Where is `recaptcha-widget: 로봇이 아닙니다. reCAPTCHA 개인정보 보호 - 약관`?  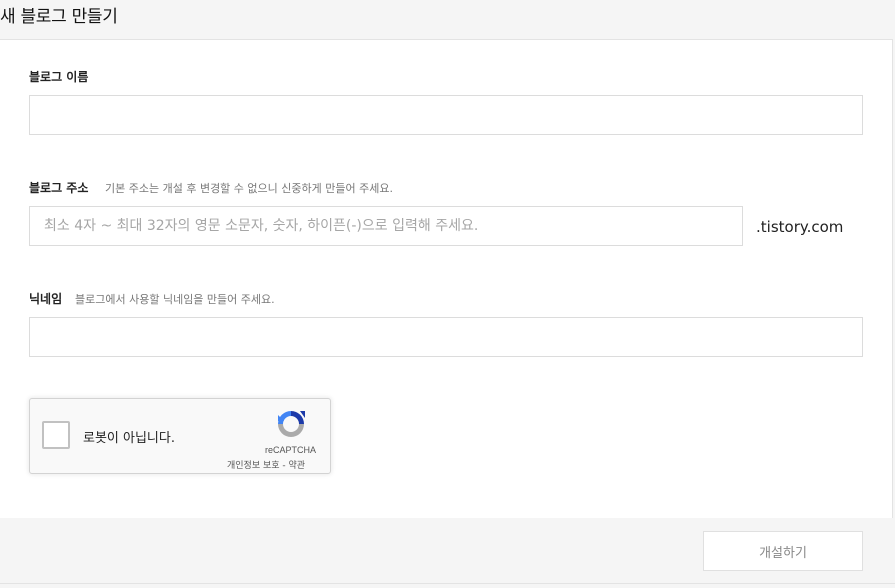 recaptcha-widget: 로봇이 아닙니다. reCAPTCHA 개인정보 보호 - 약관 is located at coordinates (180, 436).